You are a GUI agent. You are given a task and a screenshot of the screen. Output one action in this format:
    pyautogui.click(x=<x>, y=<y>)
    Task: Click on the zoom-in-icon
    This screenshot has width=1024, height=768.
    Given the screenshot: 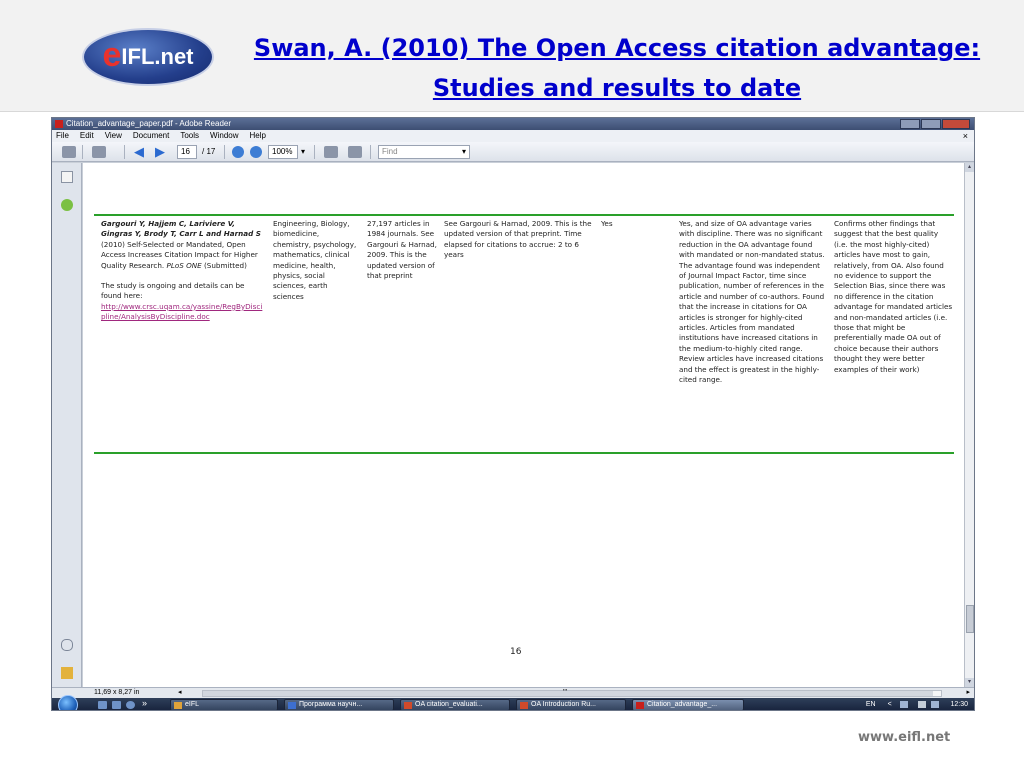 What is the action you would take?
    pyautogui.click(x=256, y=152)
    